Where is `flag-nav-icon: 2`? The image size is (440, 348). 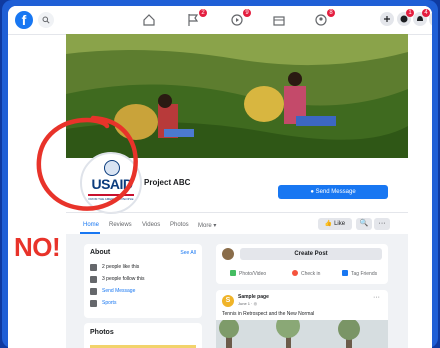
flag-nav-icon: 2 is located at coordinates (196, 18).